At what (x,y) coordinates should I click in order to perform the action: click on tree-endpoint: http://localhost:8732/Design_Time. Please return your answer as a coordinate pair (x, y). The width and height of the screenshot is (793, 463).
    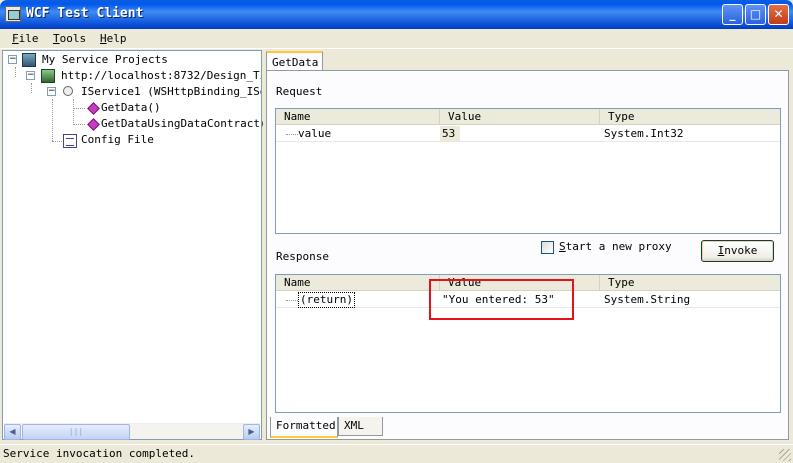
    Looking at the image, I should click on (161, 76).